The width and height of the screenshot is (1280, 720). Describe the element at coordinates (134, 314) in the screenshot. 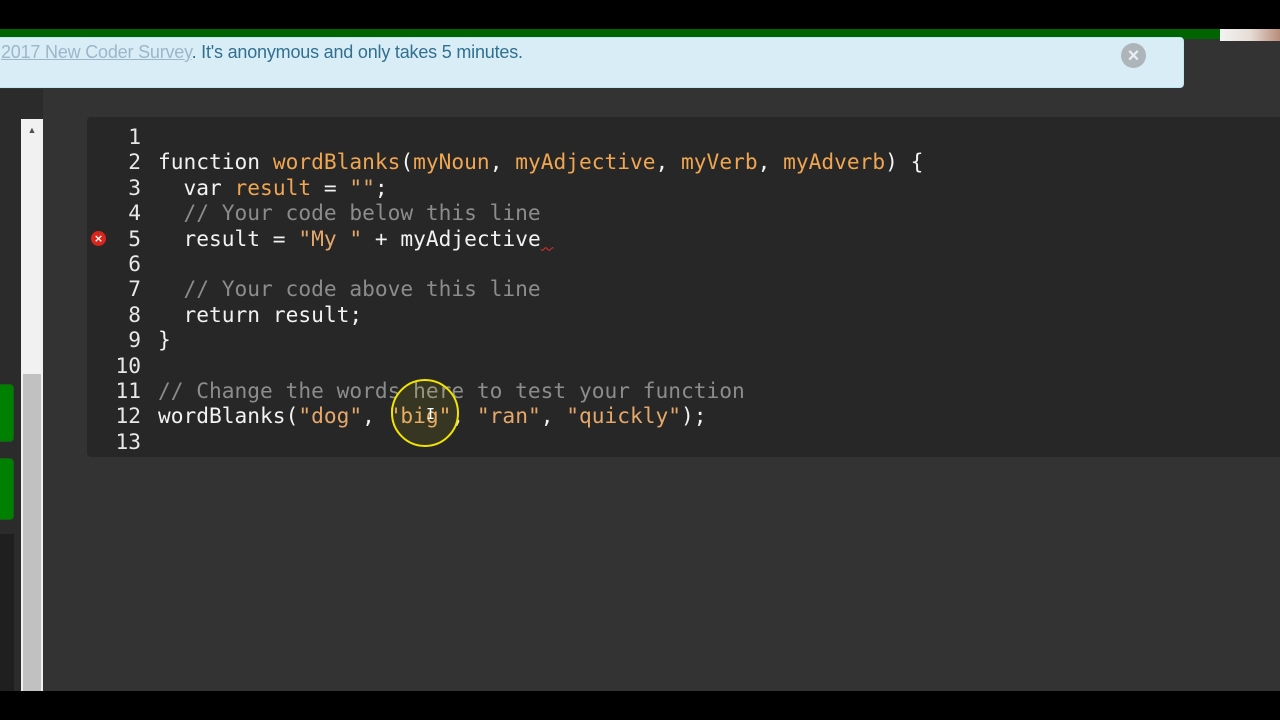

I see `line-number: 8` at that location.